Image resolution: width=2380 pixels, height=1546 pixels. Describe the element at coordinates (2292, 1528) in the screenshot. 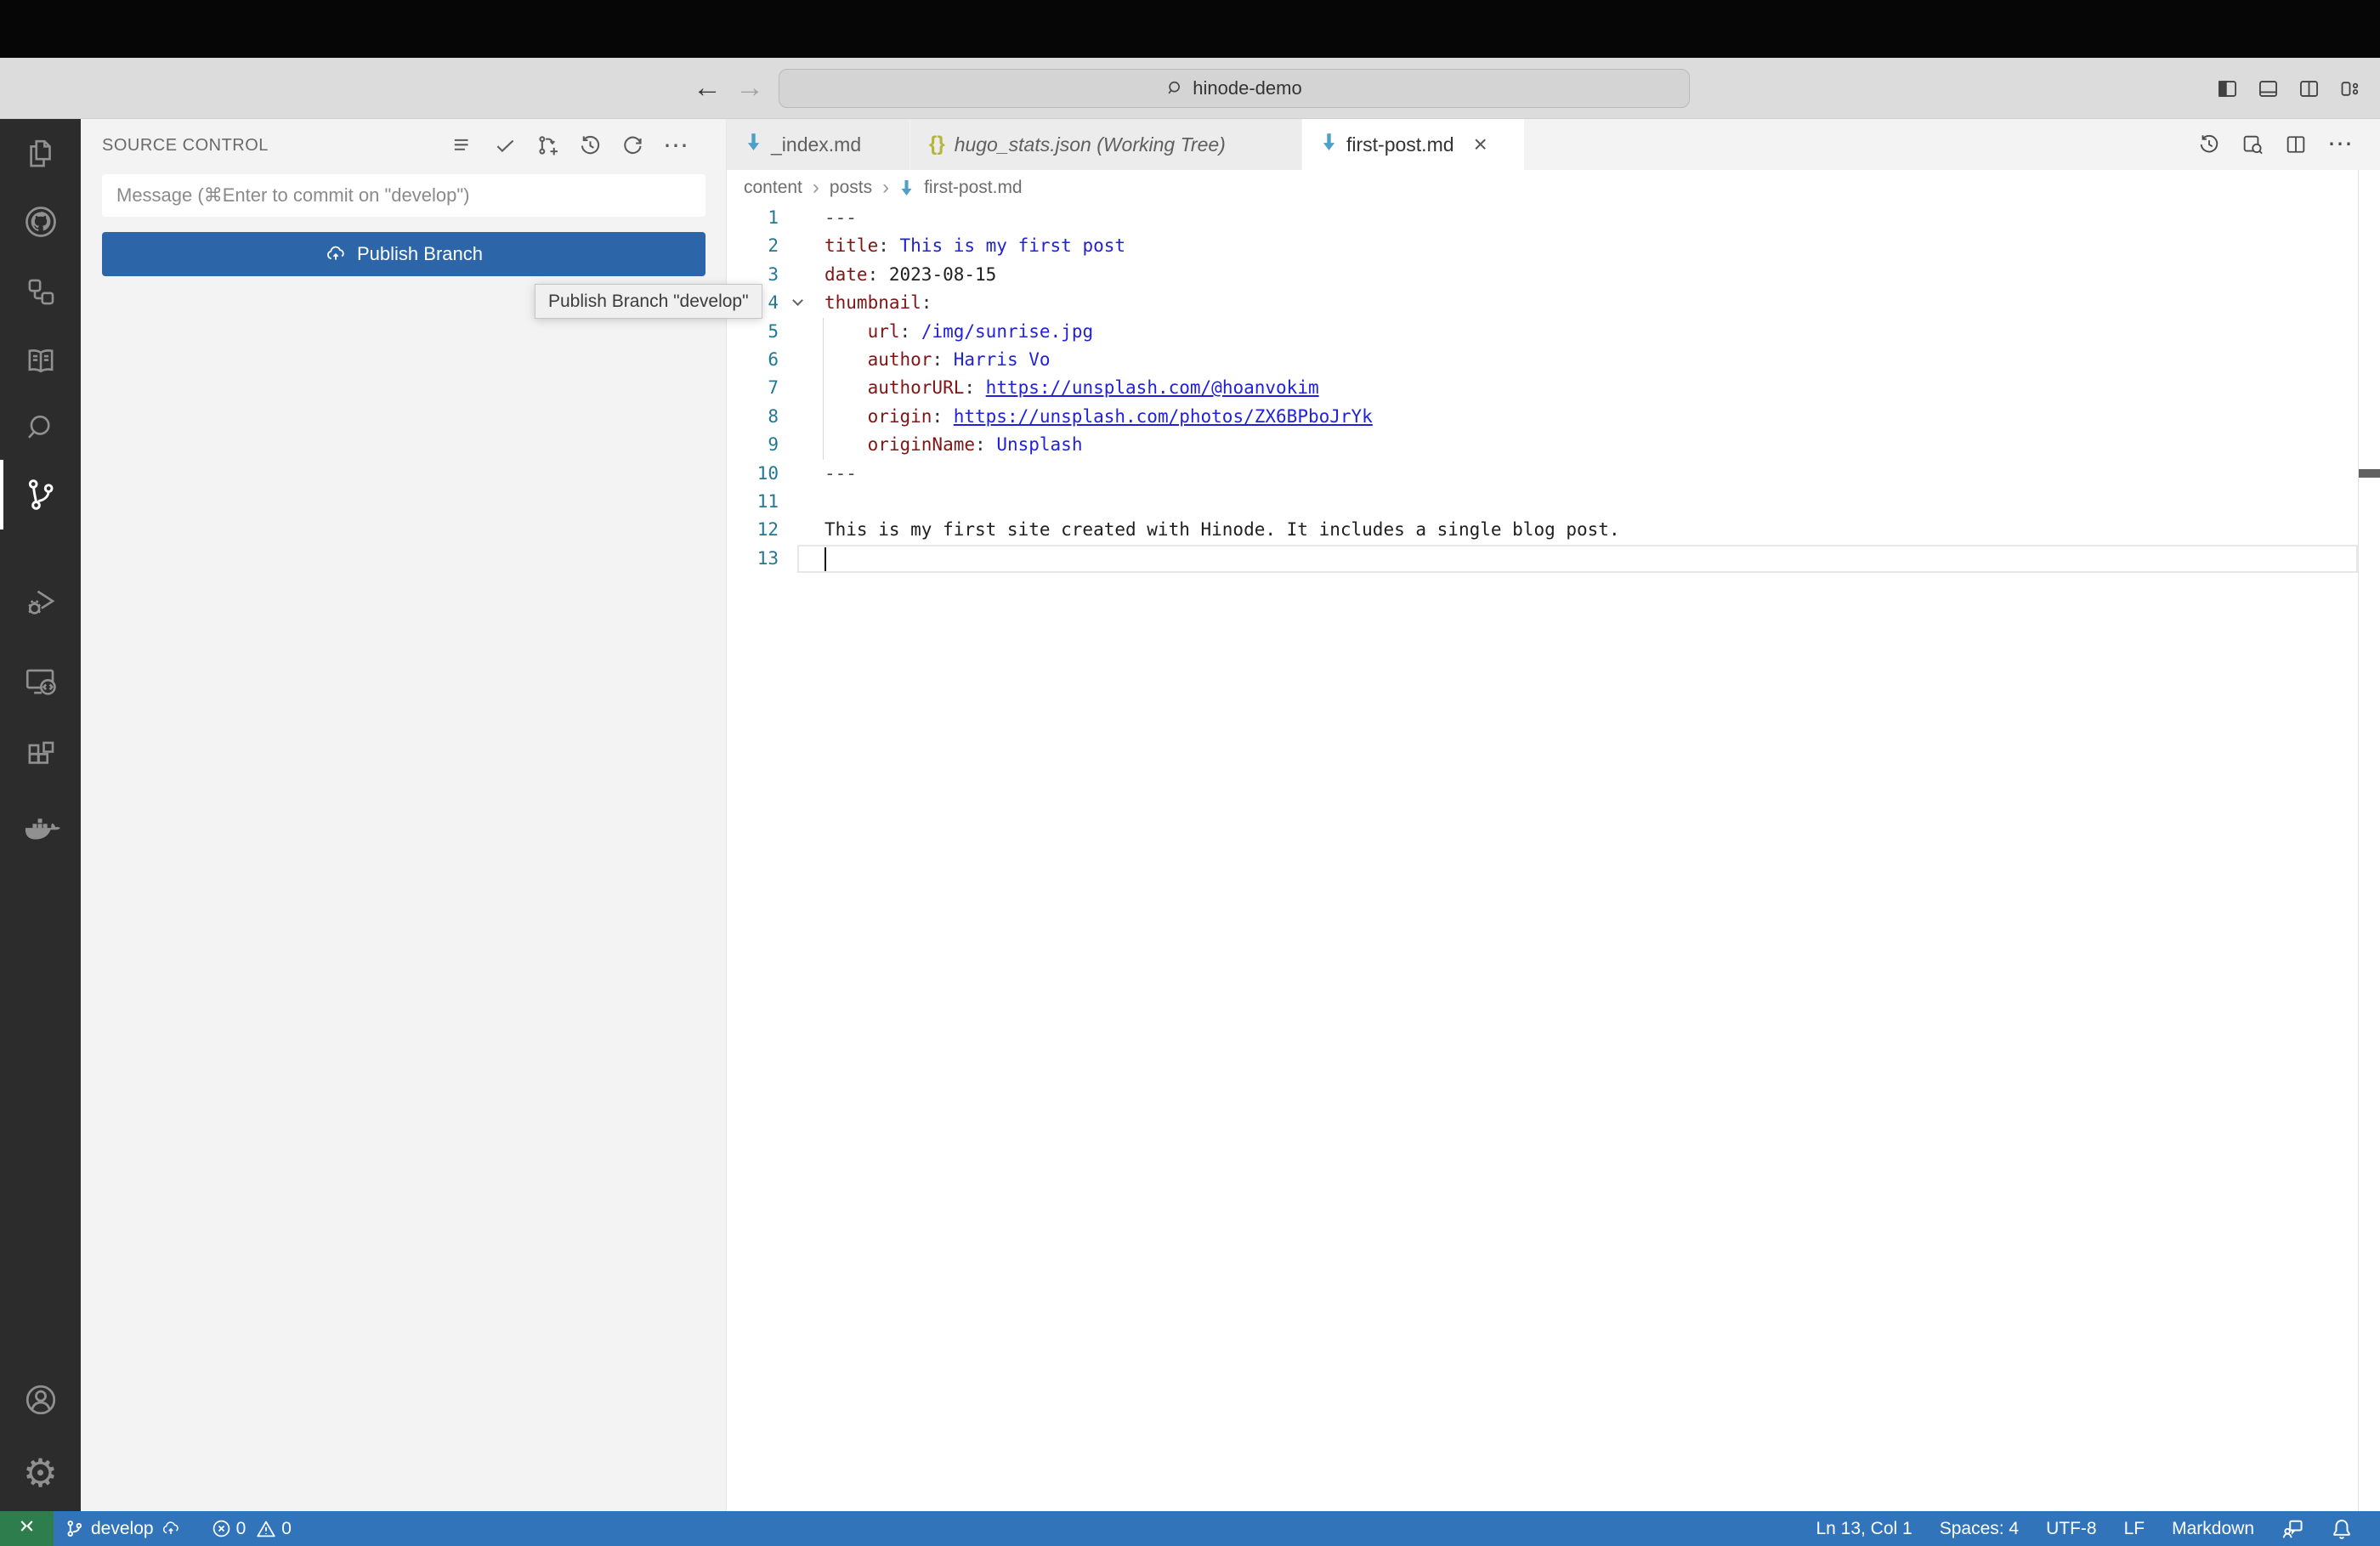

I see `feedback-icon` at that location.